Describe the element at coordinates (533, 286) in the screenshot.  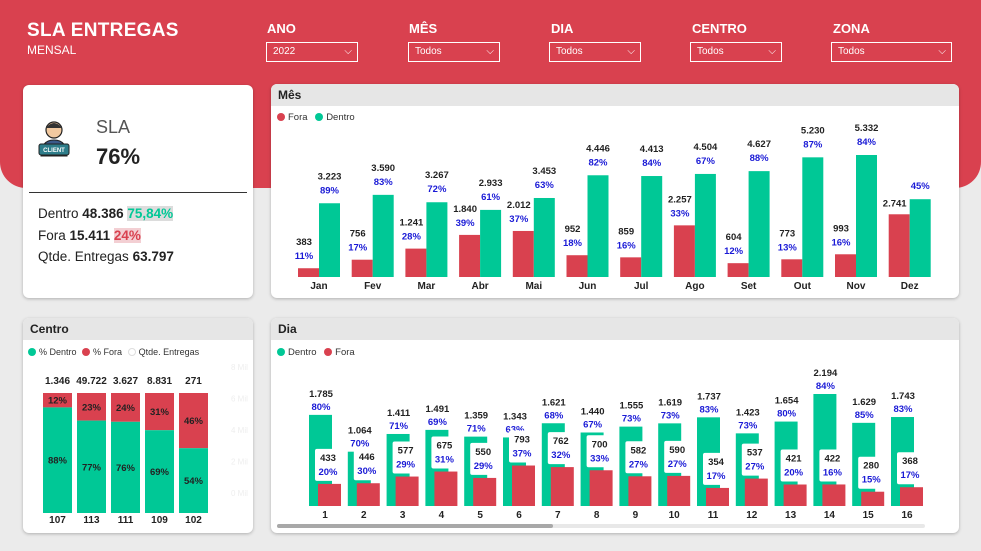
I see `x-tick-label: Mai` at that location.